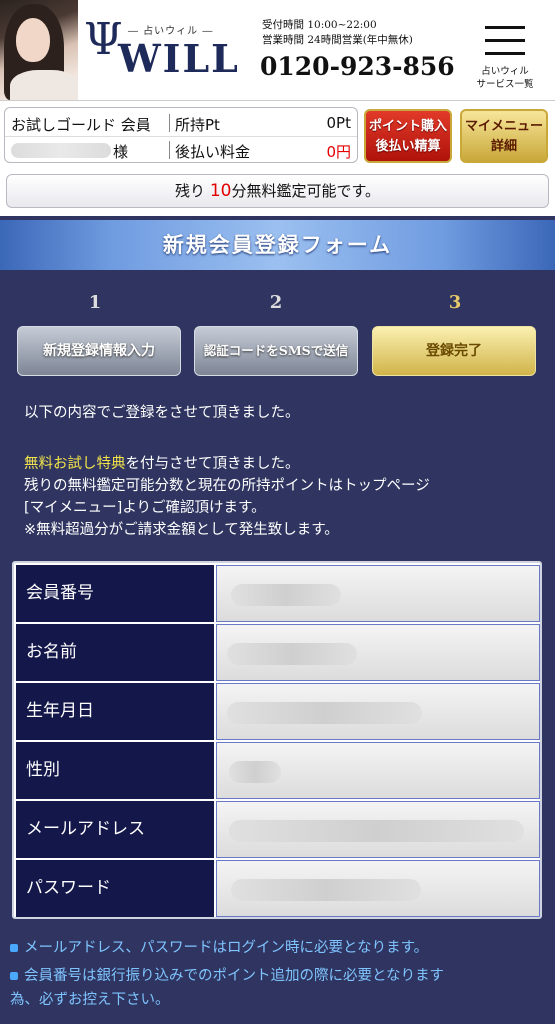  What do you see at coordinates (213, 152) in the screenshot?
I see `deferred-fee-label: 後払い料金` at bounding box center [213, 152].